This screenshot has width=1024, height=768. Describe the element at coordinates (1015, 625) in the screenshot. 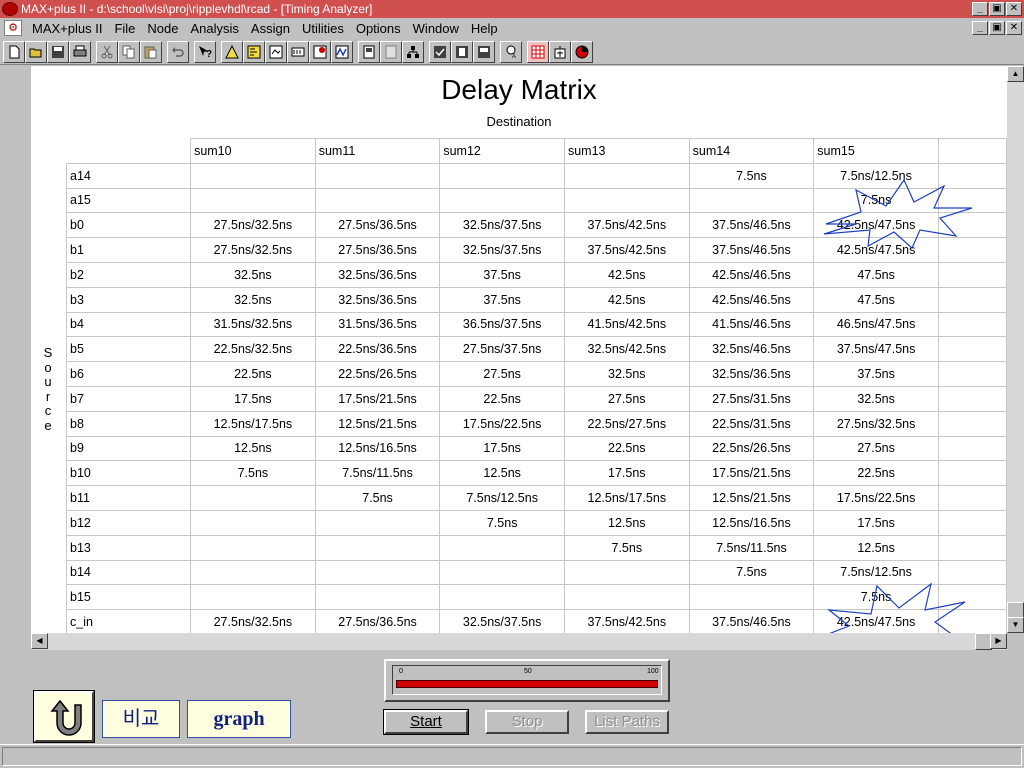

I see `scroll-down-arrow-icon: ▼` at that location.